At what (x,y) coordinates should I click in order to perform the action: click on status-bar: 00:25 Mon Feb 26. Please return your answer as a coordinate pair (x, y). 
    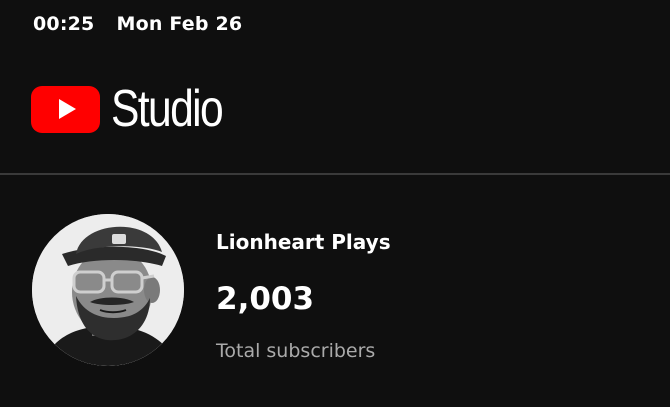
    Looking at the image, I should click on (137, 24).